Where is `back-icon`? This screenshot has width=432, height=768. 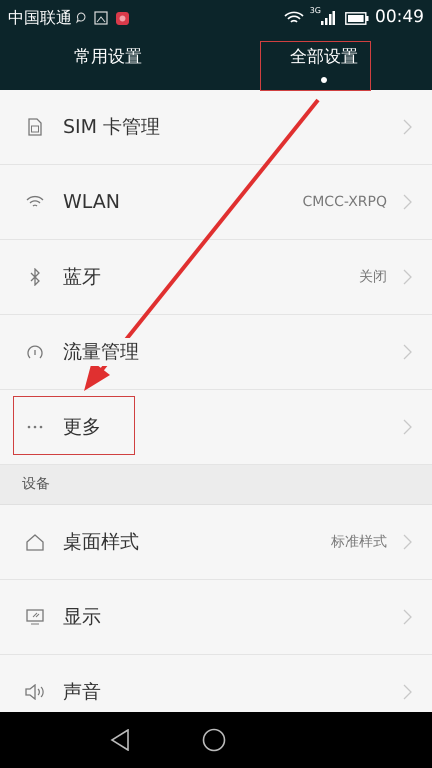
back-icon is located at coordinates (120, 740).